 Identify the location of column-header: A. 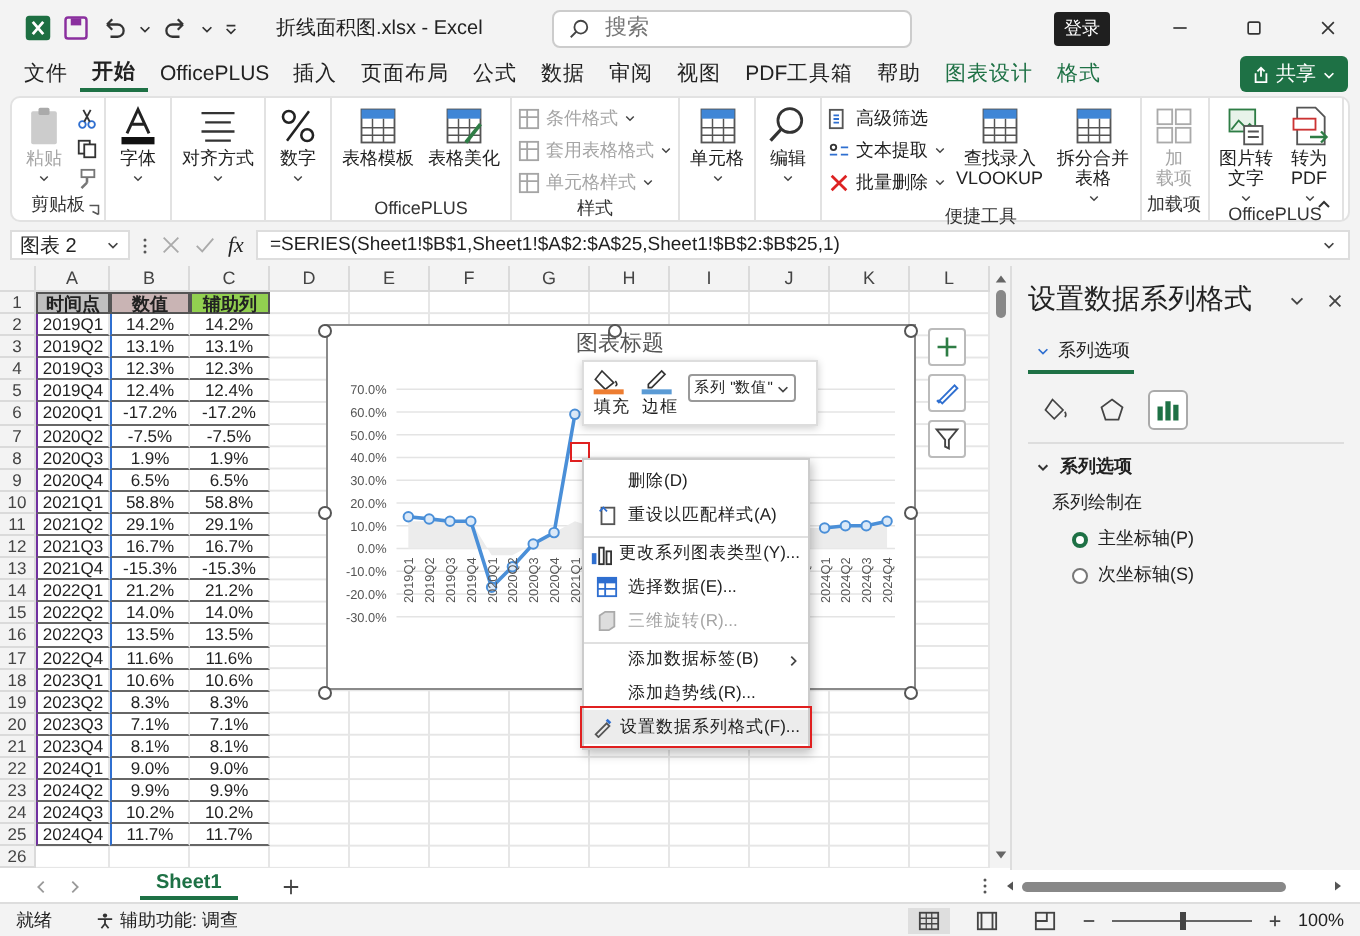
(73, 279).